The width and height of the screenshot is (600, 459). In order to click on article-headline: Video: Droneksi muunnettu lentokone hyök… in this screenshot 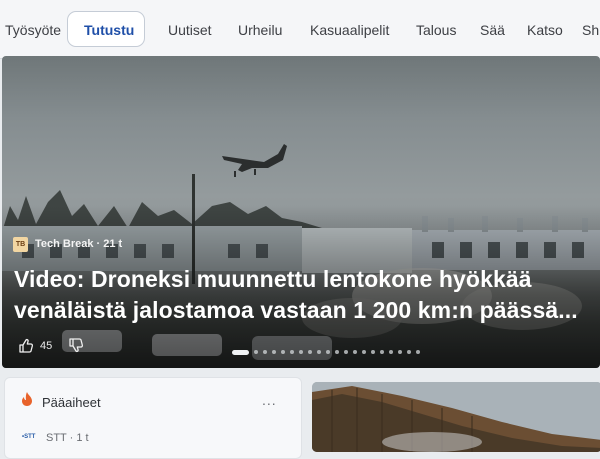, I will do `click(301, 295)`.